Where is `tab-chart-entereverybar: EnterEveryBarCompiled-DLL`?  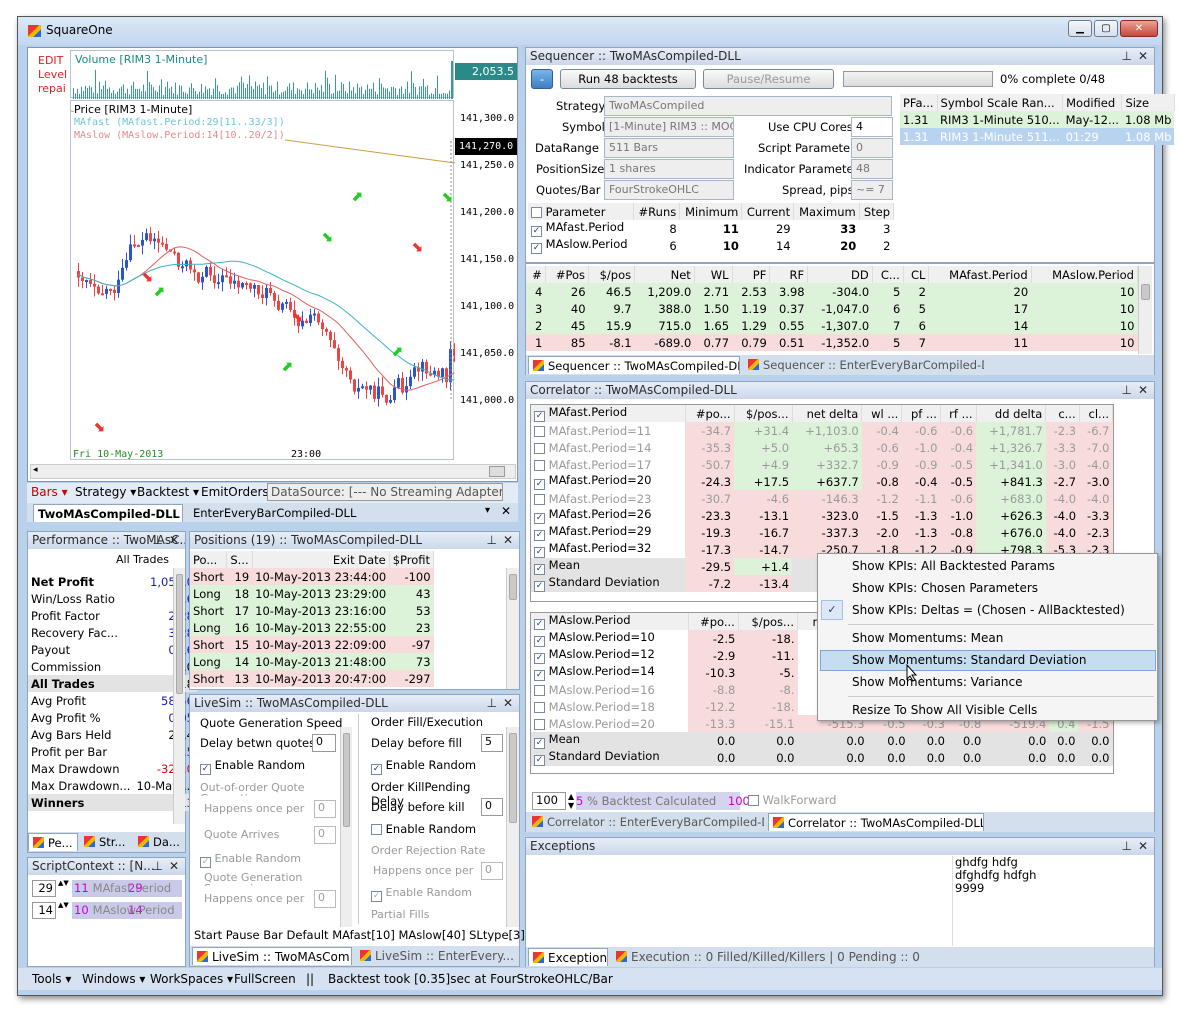 tab-chart-entereverybar: EnterEveryBarCompiled-DLL is located at coordinates (274, 513).